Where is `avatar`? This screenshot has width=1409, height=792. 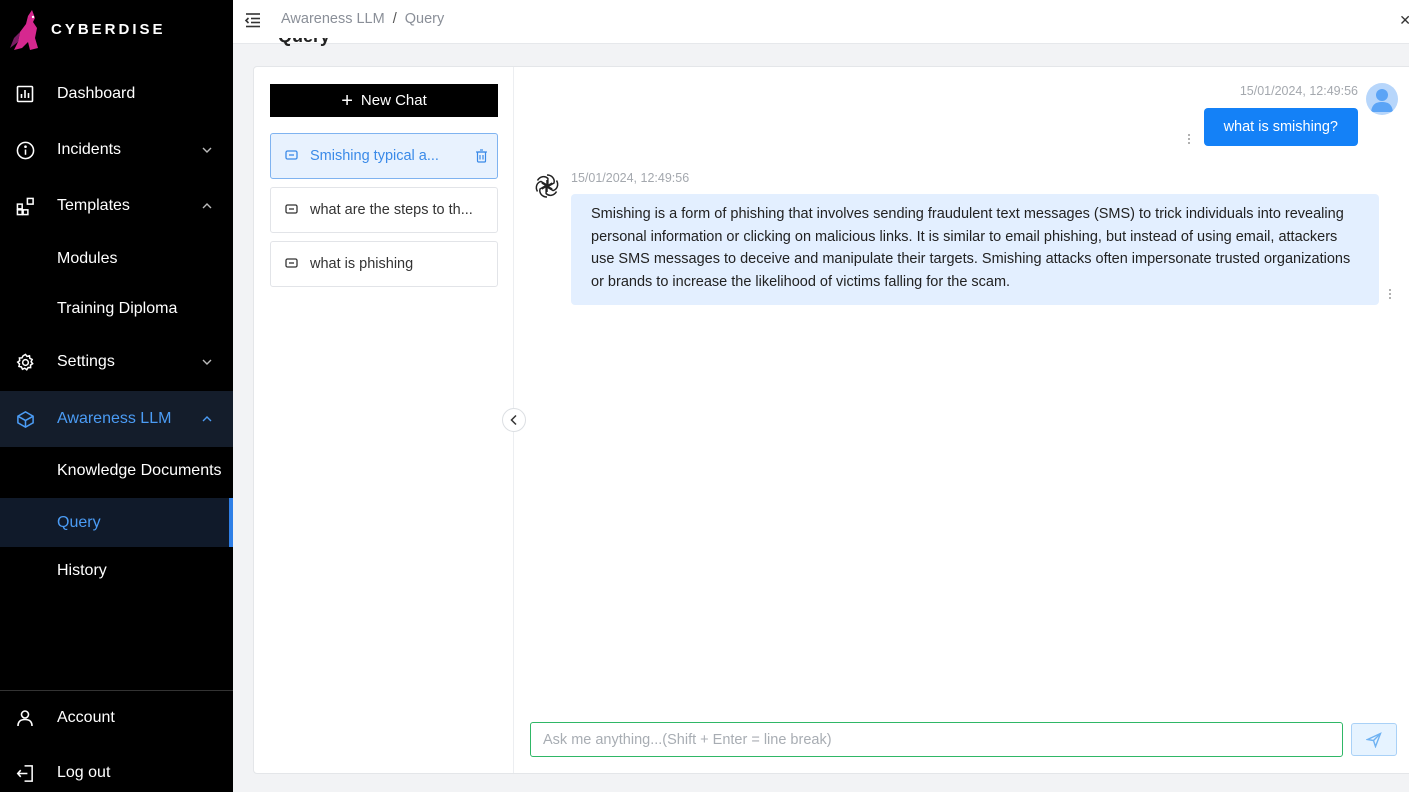
avatar is located at coordinates (1382, 99).